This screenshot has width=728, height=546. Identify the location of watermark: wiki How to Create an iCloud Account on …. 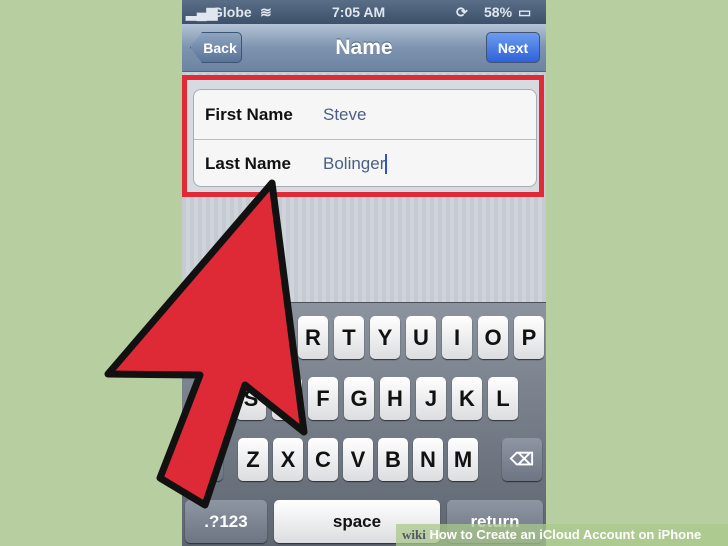
(562, 535).